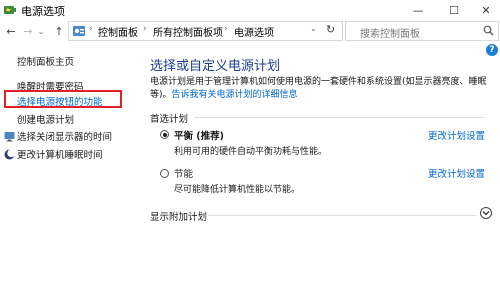 The image size is (500, 291). Describe the element at coordinates (492, 50) in the screenshot. I see `help-icon: ?` at that location.